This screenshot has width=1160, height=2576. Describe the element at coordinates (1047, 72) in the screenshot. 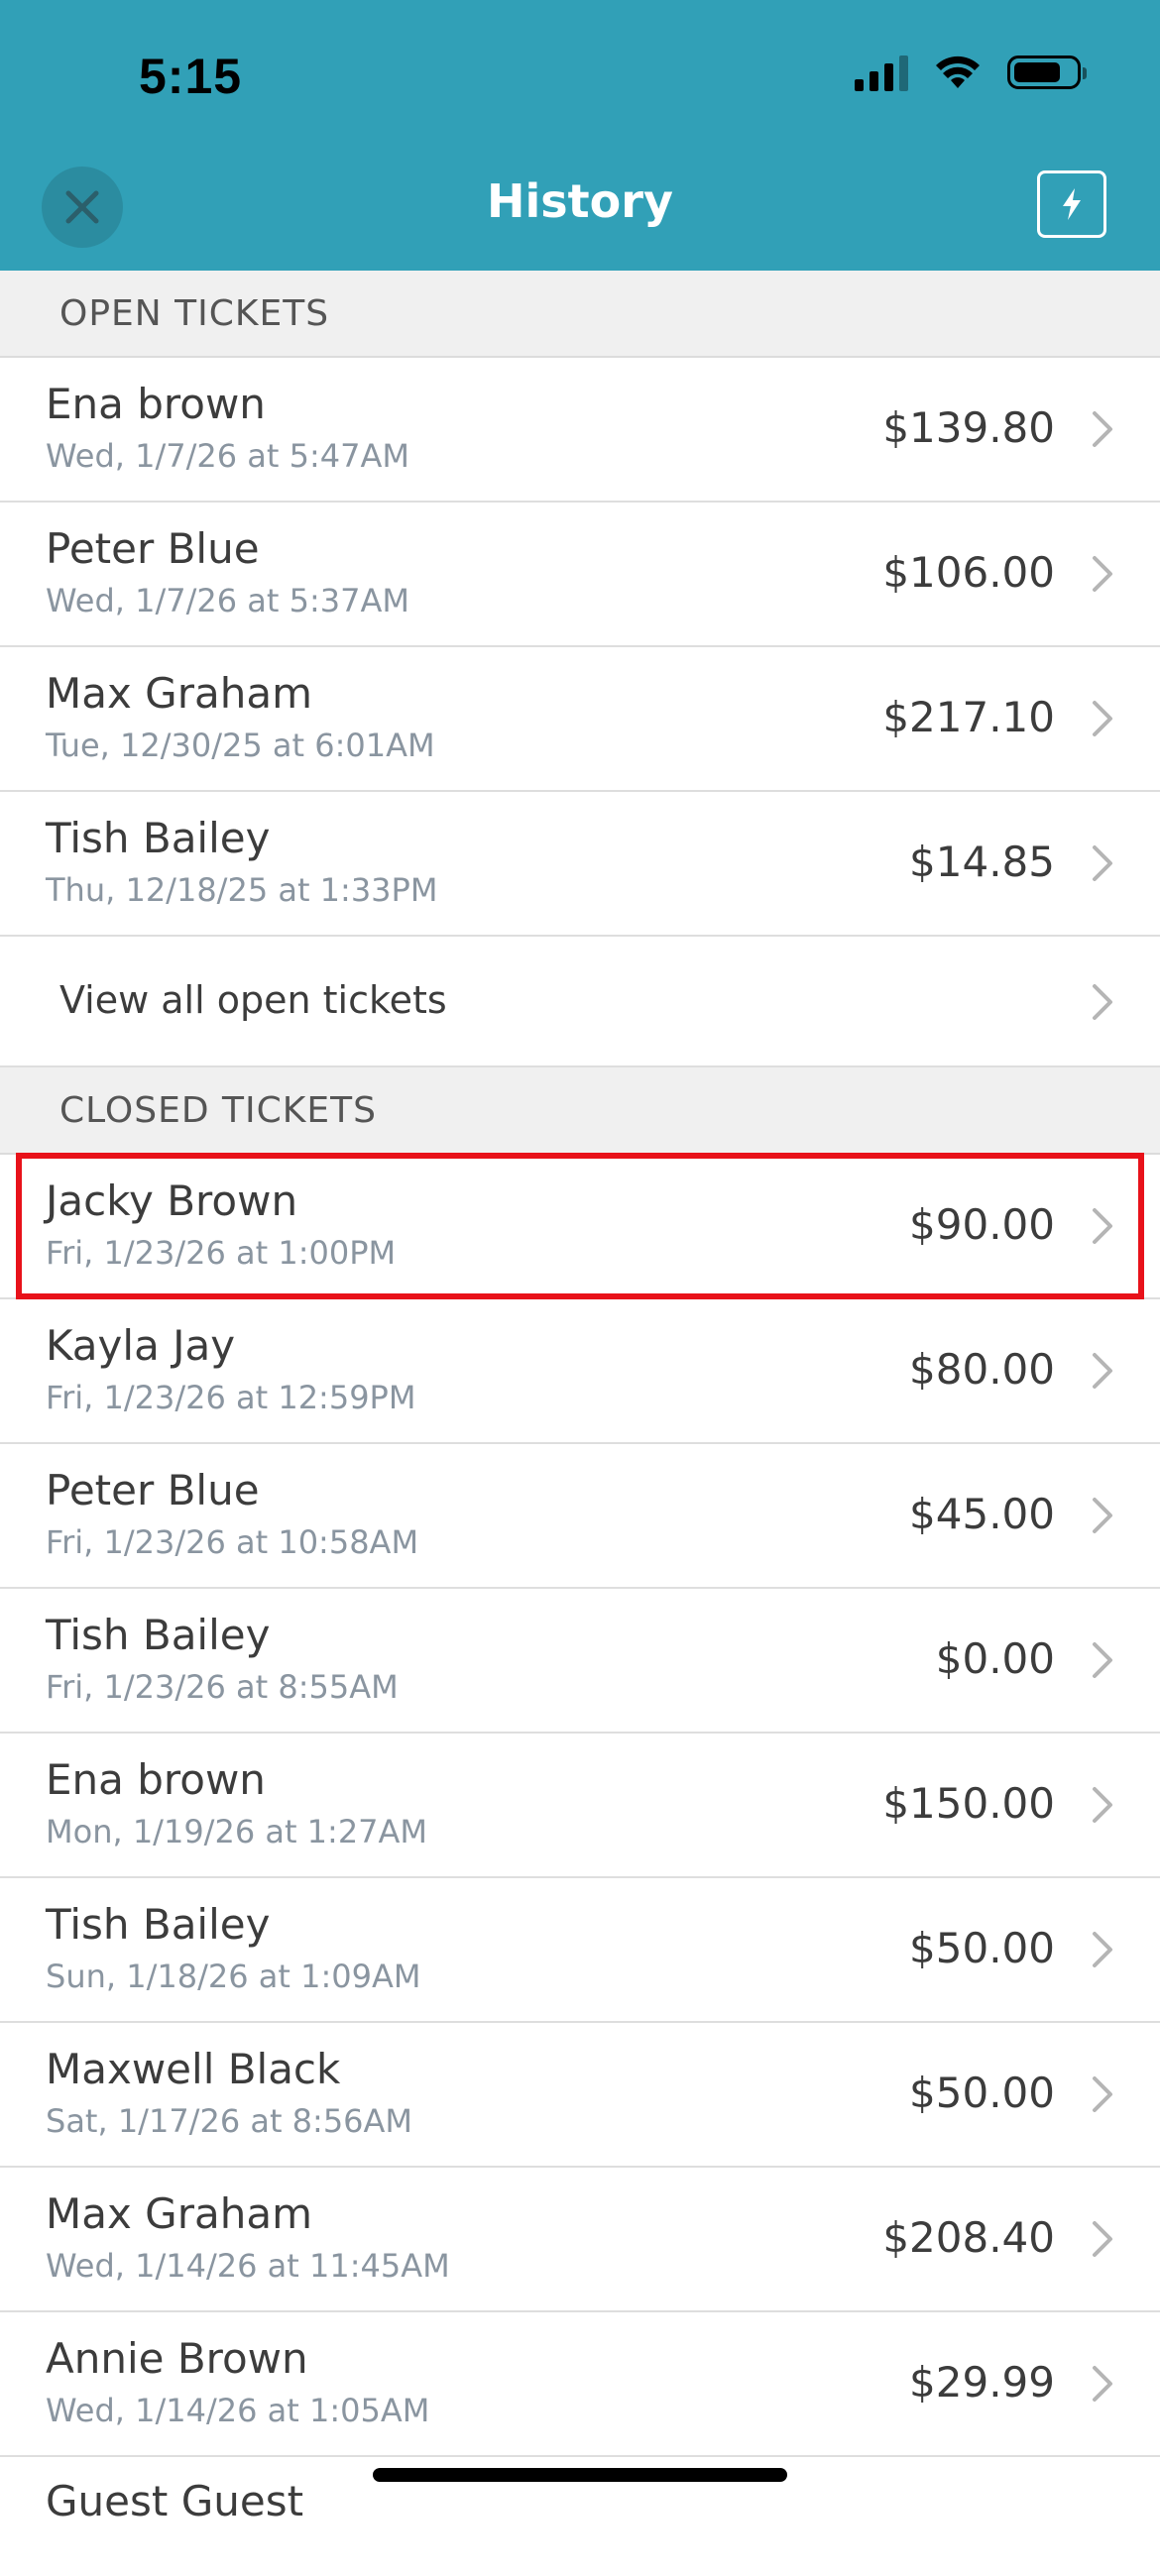

I see `battery-icon` at that location.